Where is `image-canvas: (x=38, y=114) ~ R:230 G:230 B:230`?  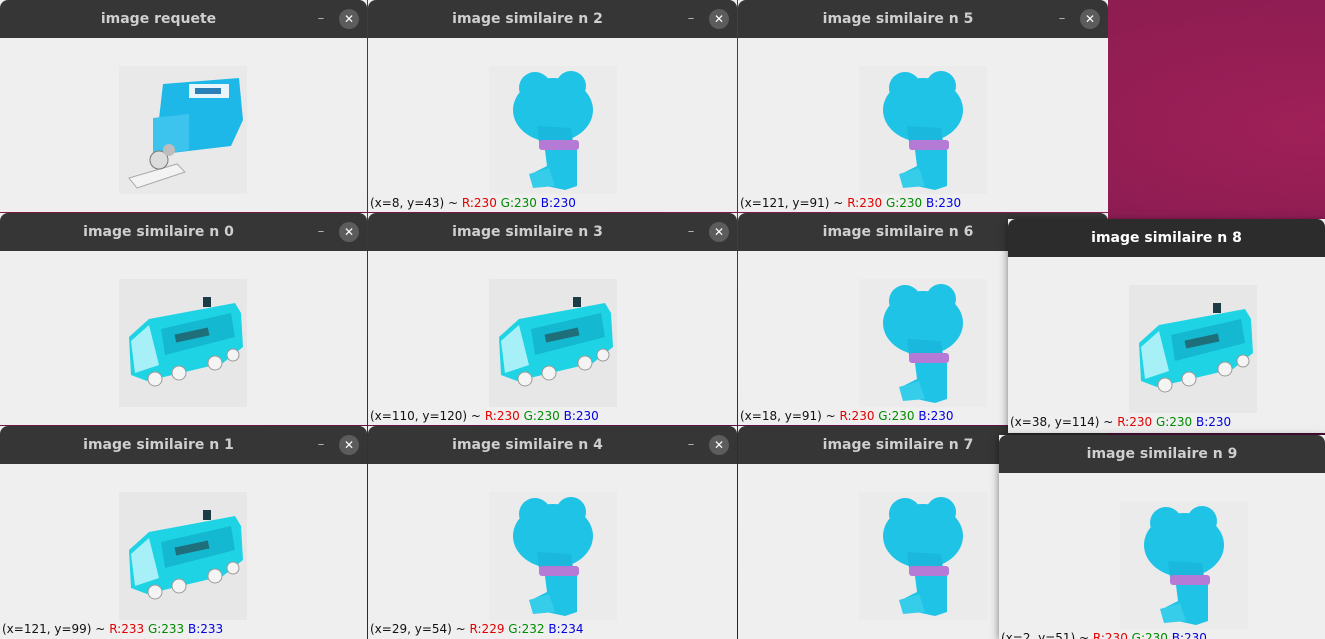 image-canvas: (x=38, y=114) ~ R:230 G:230 B:230 is located at coordinates (1166, 345).